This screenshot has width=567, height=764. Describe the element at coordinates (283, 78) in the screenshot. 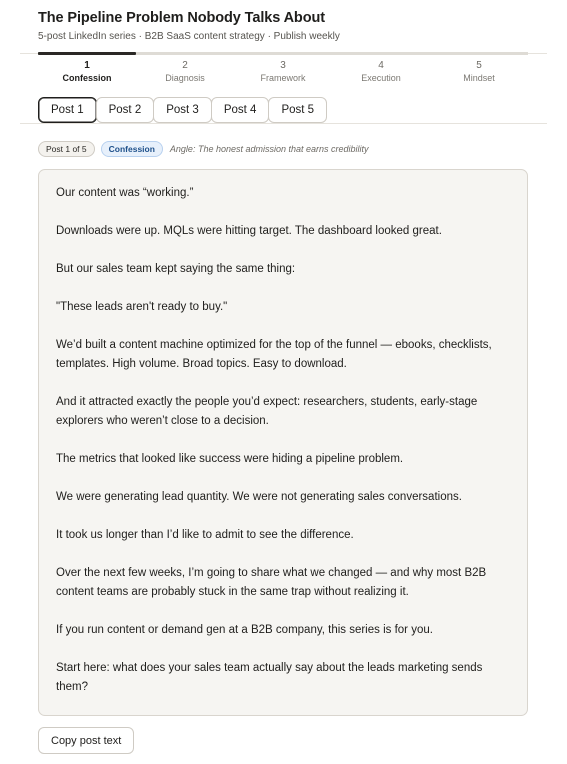

I see `step-label: Framework` at that location.